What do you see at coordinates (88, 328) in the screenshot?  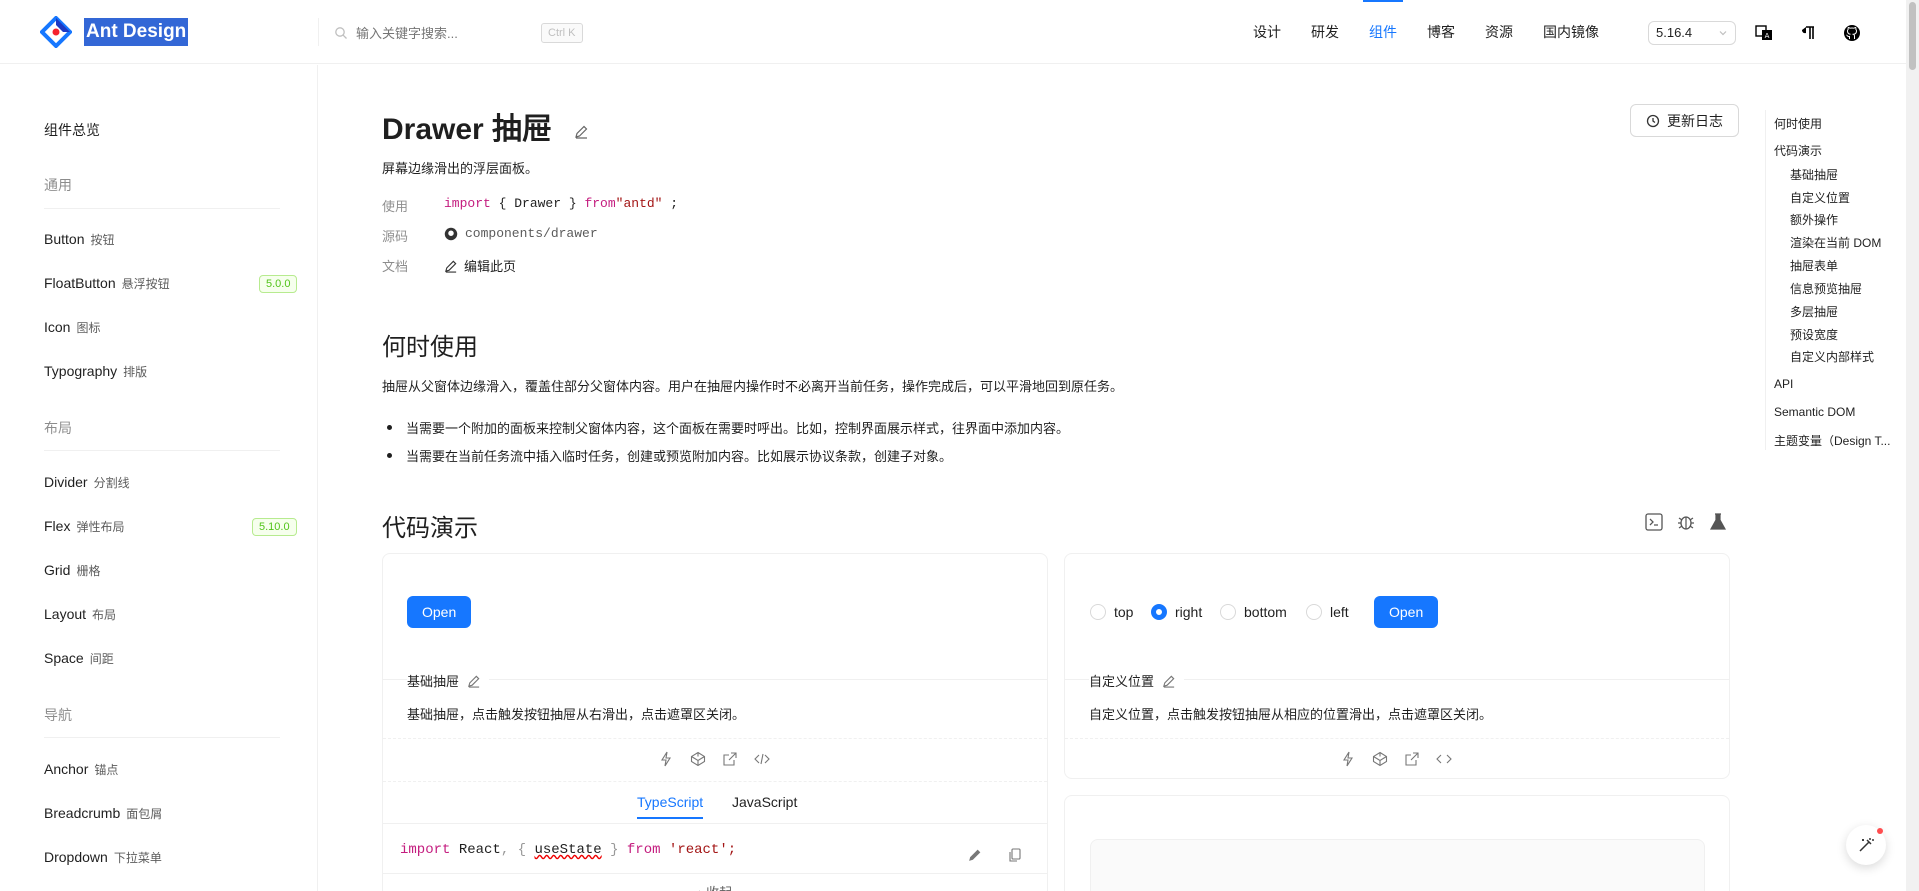 I see `item-cn: 图标` at bounding box center [88, 328].